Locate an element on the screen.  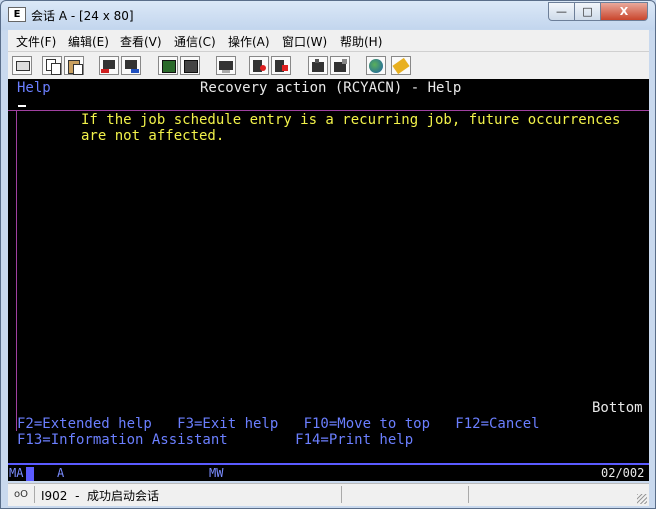
print-screen-icon is located at coordinates (22, 65).